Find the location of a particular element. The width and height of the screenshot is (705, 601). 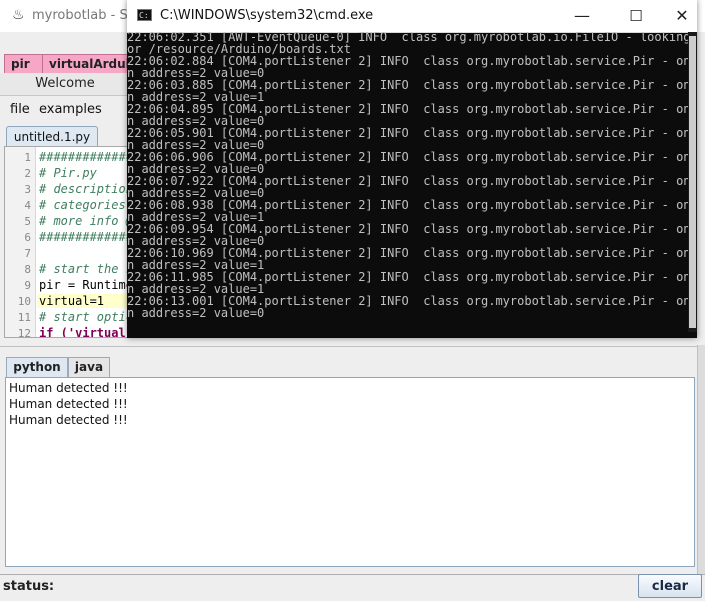

code-line-highlighted: virtual=1 is located at coordinates (85, 301).